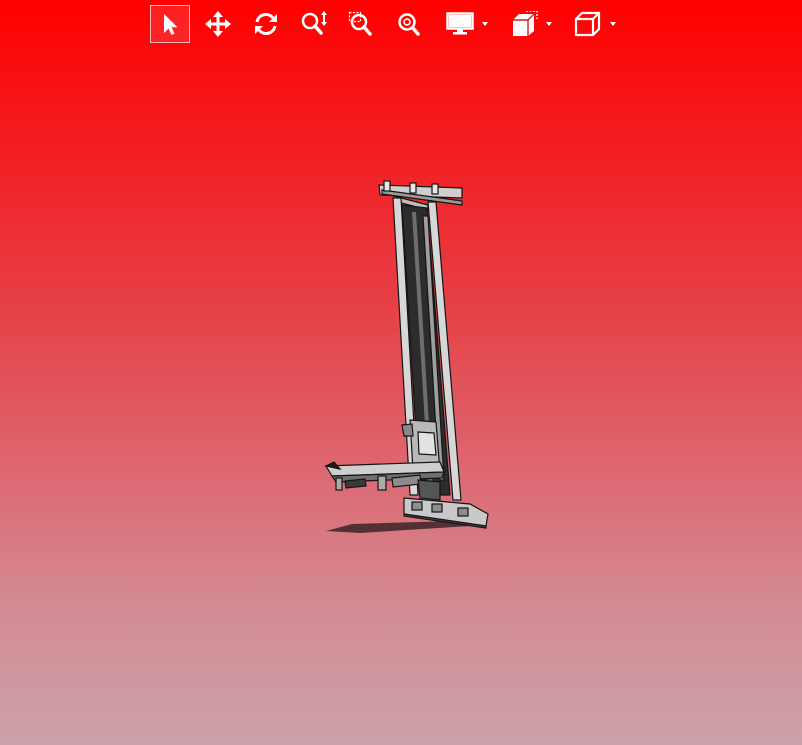  Describe the element at coordinates (406, 354) in the screenshot. I see `cable-machine-model` at that location.